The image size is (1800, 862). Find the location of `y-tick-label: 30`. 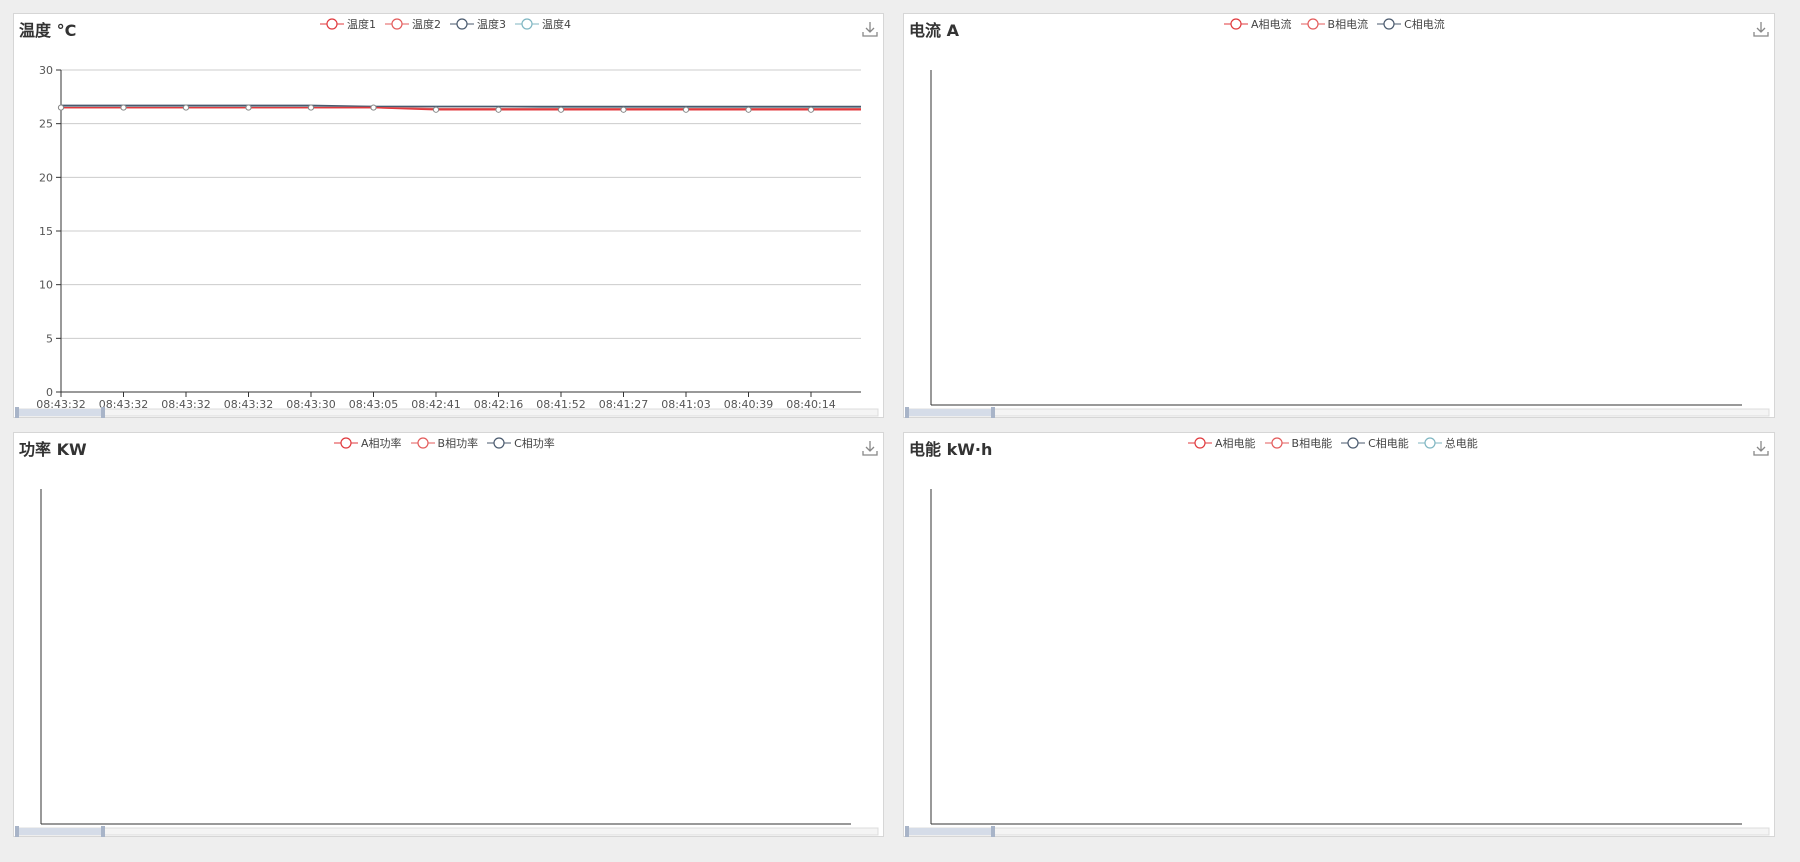

y-tick-label: 30 is located at coordinates (46, 70).